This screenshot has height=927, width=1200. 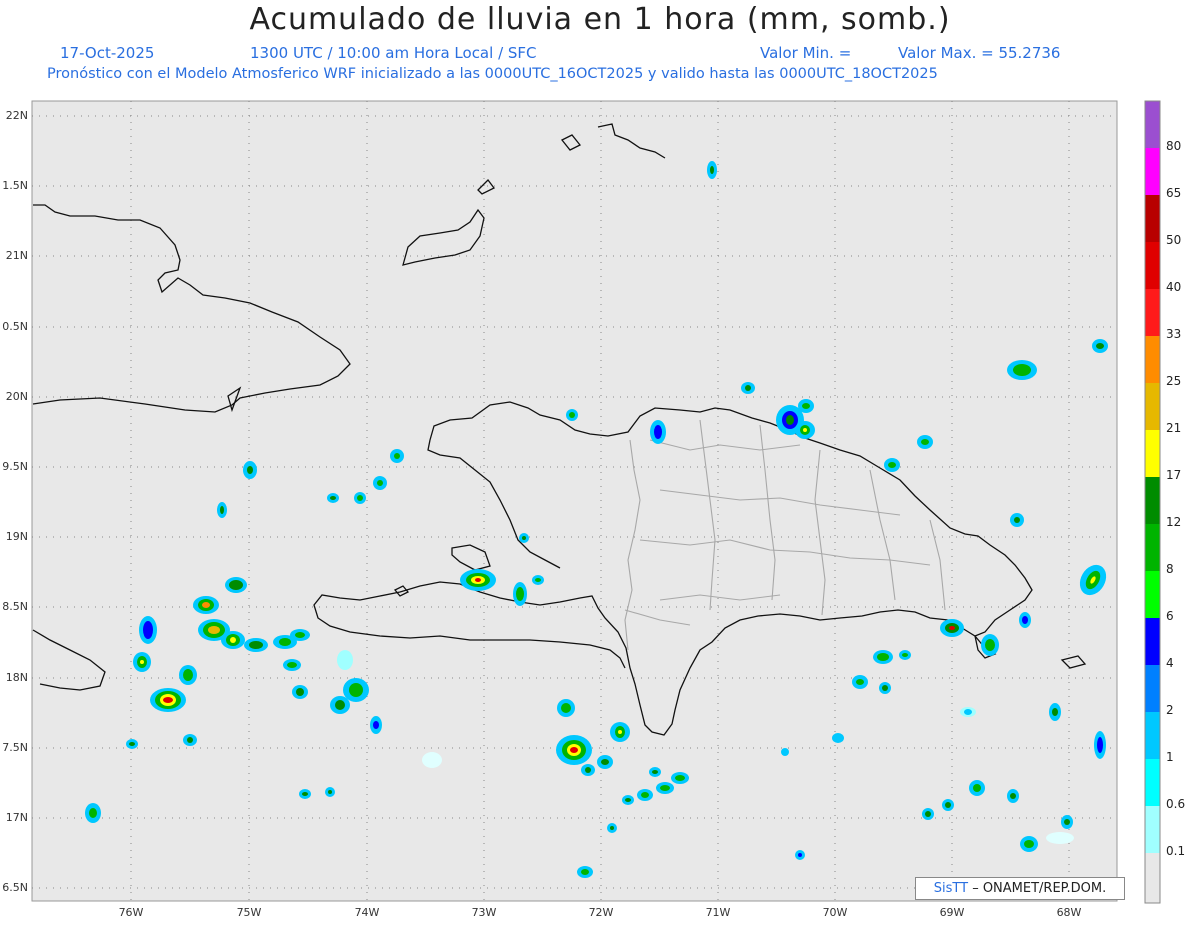 What do you see at coordinates (16, 255) in the screenshot?
I see `lat-label: 21N` at bounding box center [16, 255].